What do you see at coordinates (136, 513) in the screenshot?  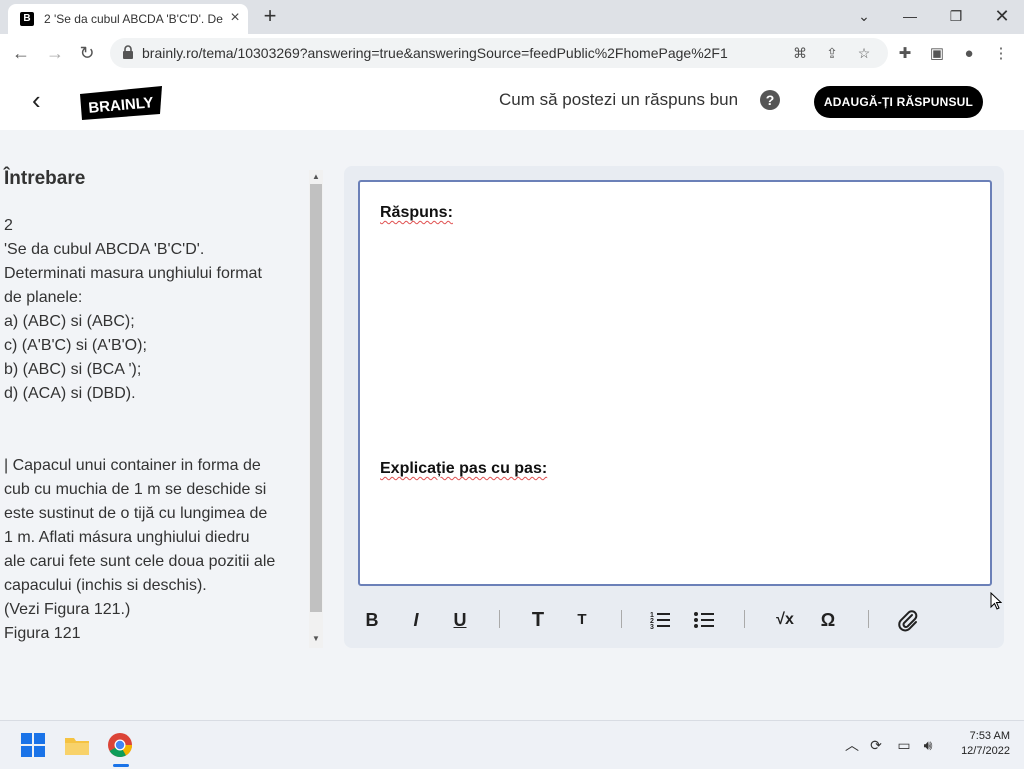 I see `question-line: este sustinut de o tijă cu lungimea de` at bounding box center [136, 513].